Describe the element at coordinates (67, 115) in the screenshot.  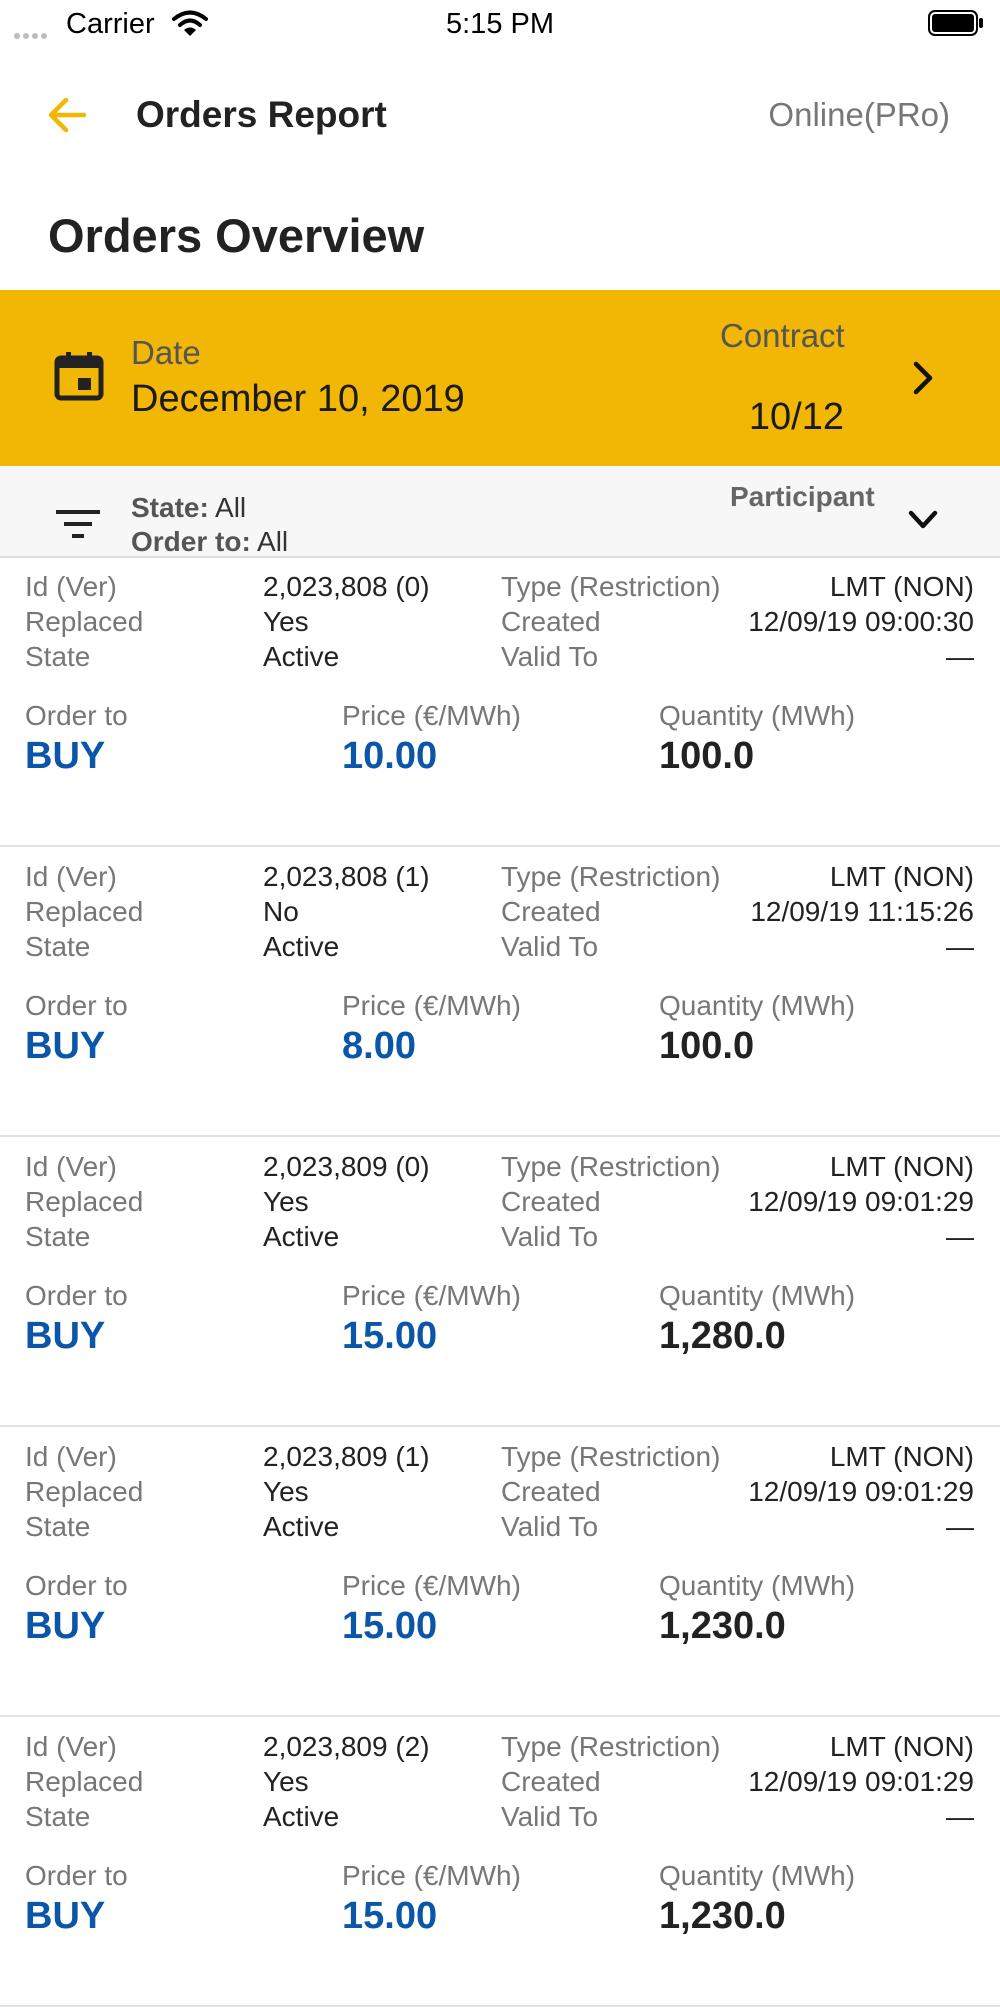
I see `back-arrow-icon` at that location.